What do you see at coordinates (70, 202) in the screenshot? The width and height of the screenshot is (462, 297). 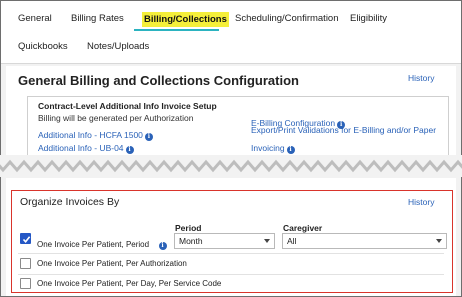 I see `organize-invoices-title: Organize Invoices By` at bounding box center [70, 202].